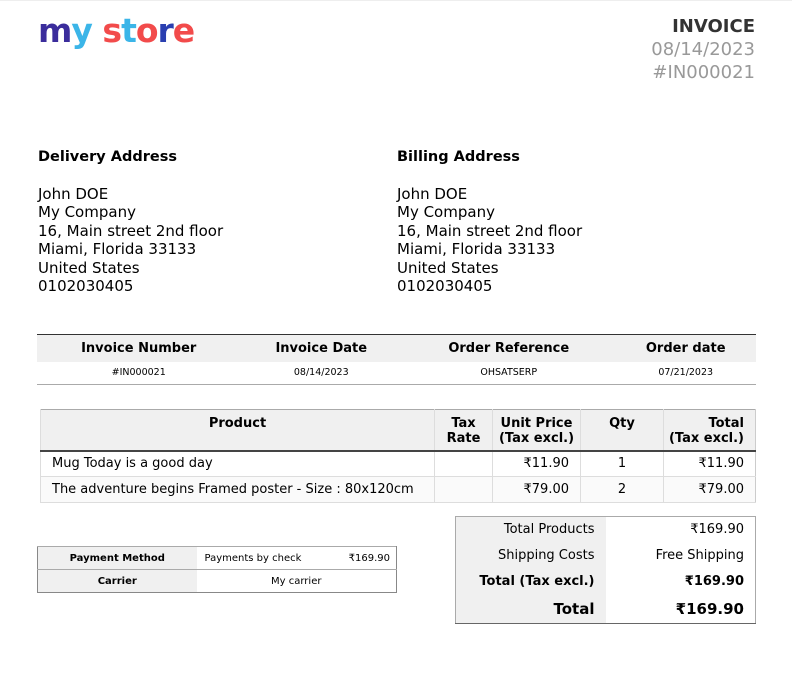 The width and height of the screenshot is (792, 698). Describe the element at coordinates (112, 30) in the screenshot. I see `logo-letter: s` at that location.